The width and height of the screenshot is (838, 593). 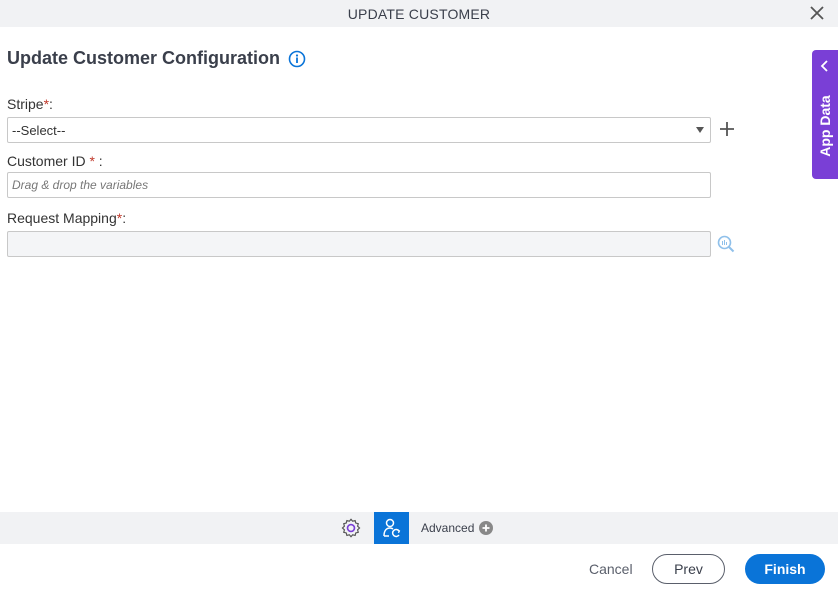 What do you see at coordinates (817, 13) in the screenshot?
I see `close-icon` at bounding box center [817, 13].